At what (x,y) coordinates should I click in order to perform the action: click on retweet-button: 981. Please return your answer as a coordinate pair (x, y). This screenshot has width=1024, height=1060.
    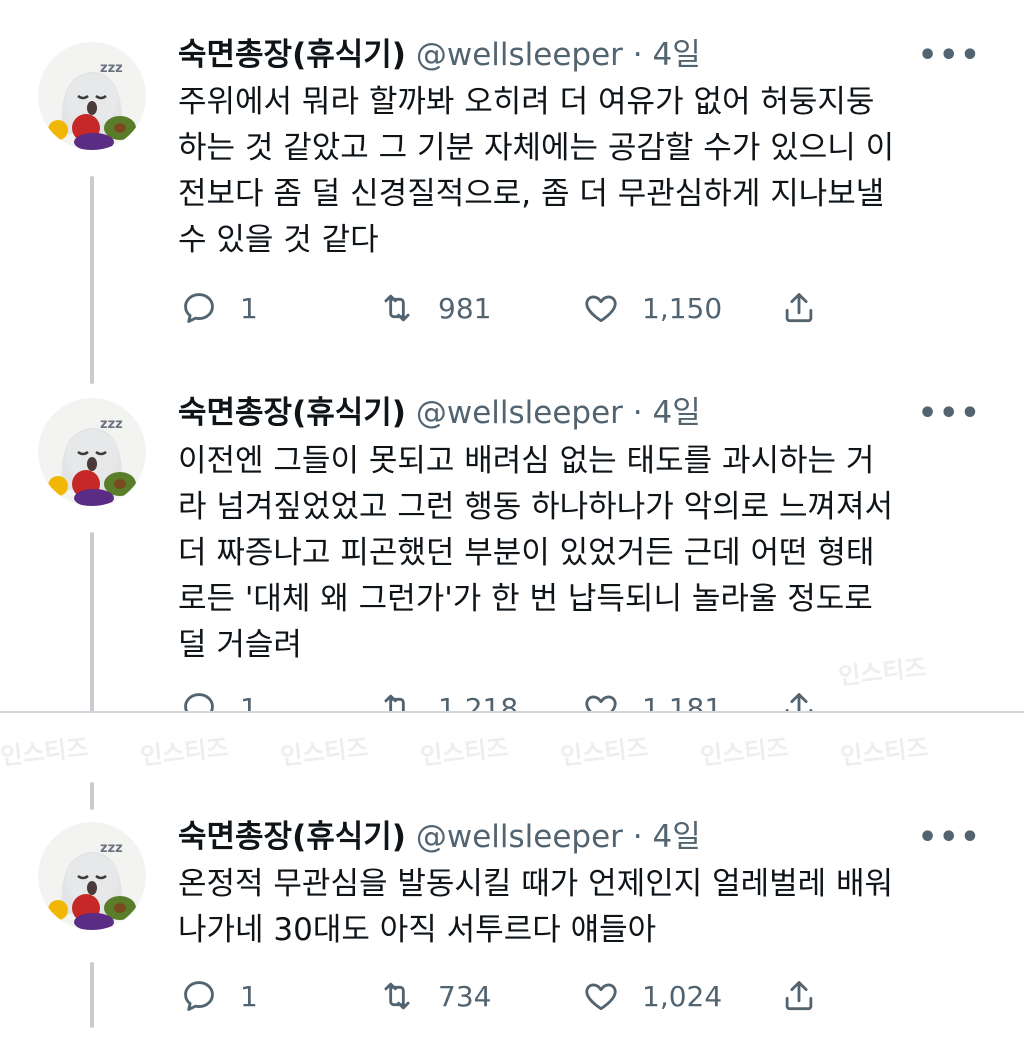
    Looking at the image, I should click on (434, 308).